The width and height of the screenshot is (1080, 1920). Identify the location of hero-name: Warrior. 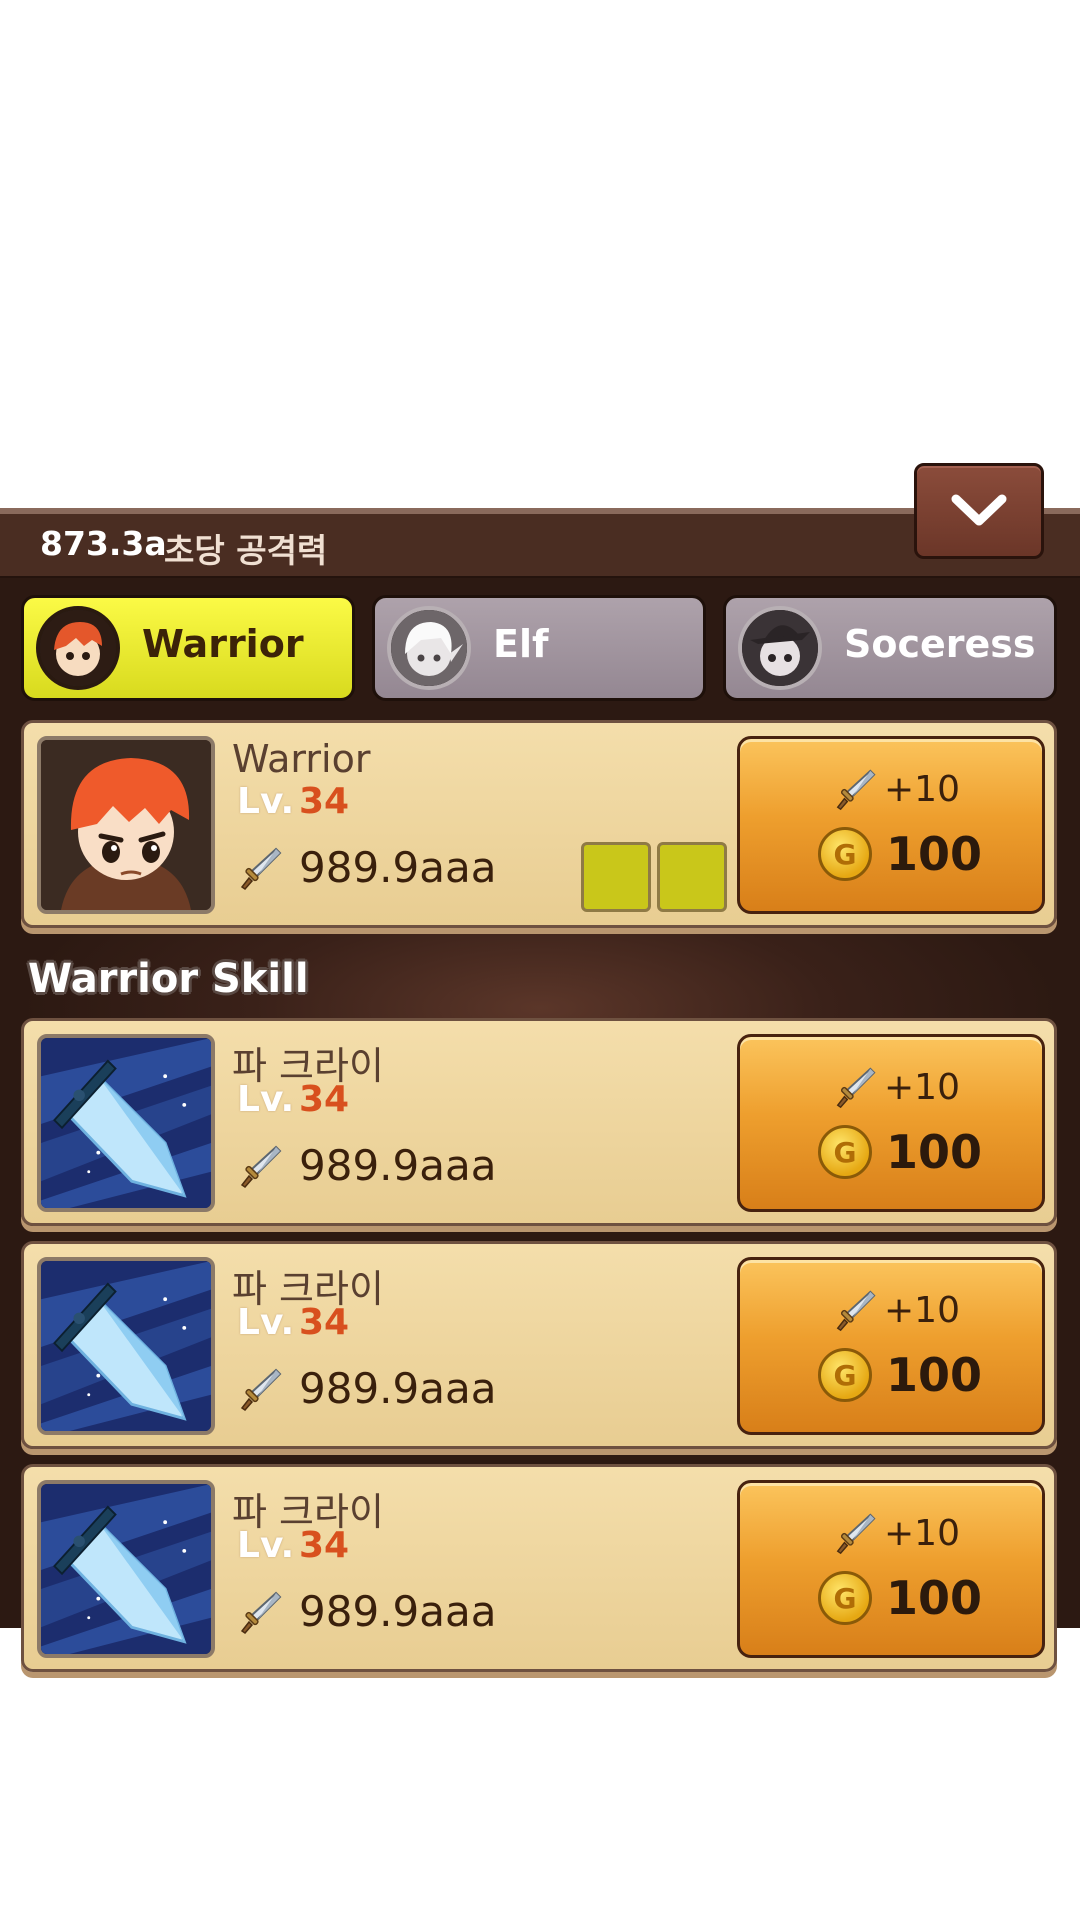
(301, 759).